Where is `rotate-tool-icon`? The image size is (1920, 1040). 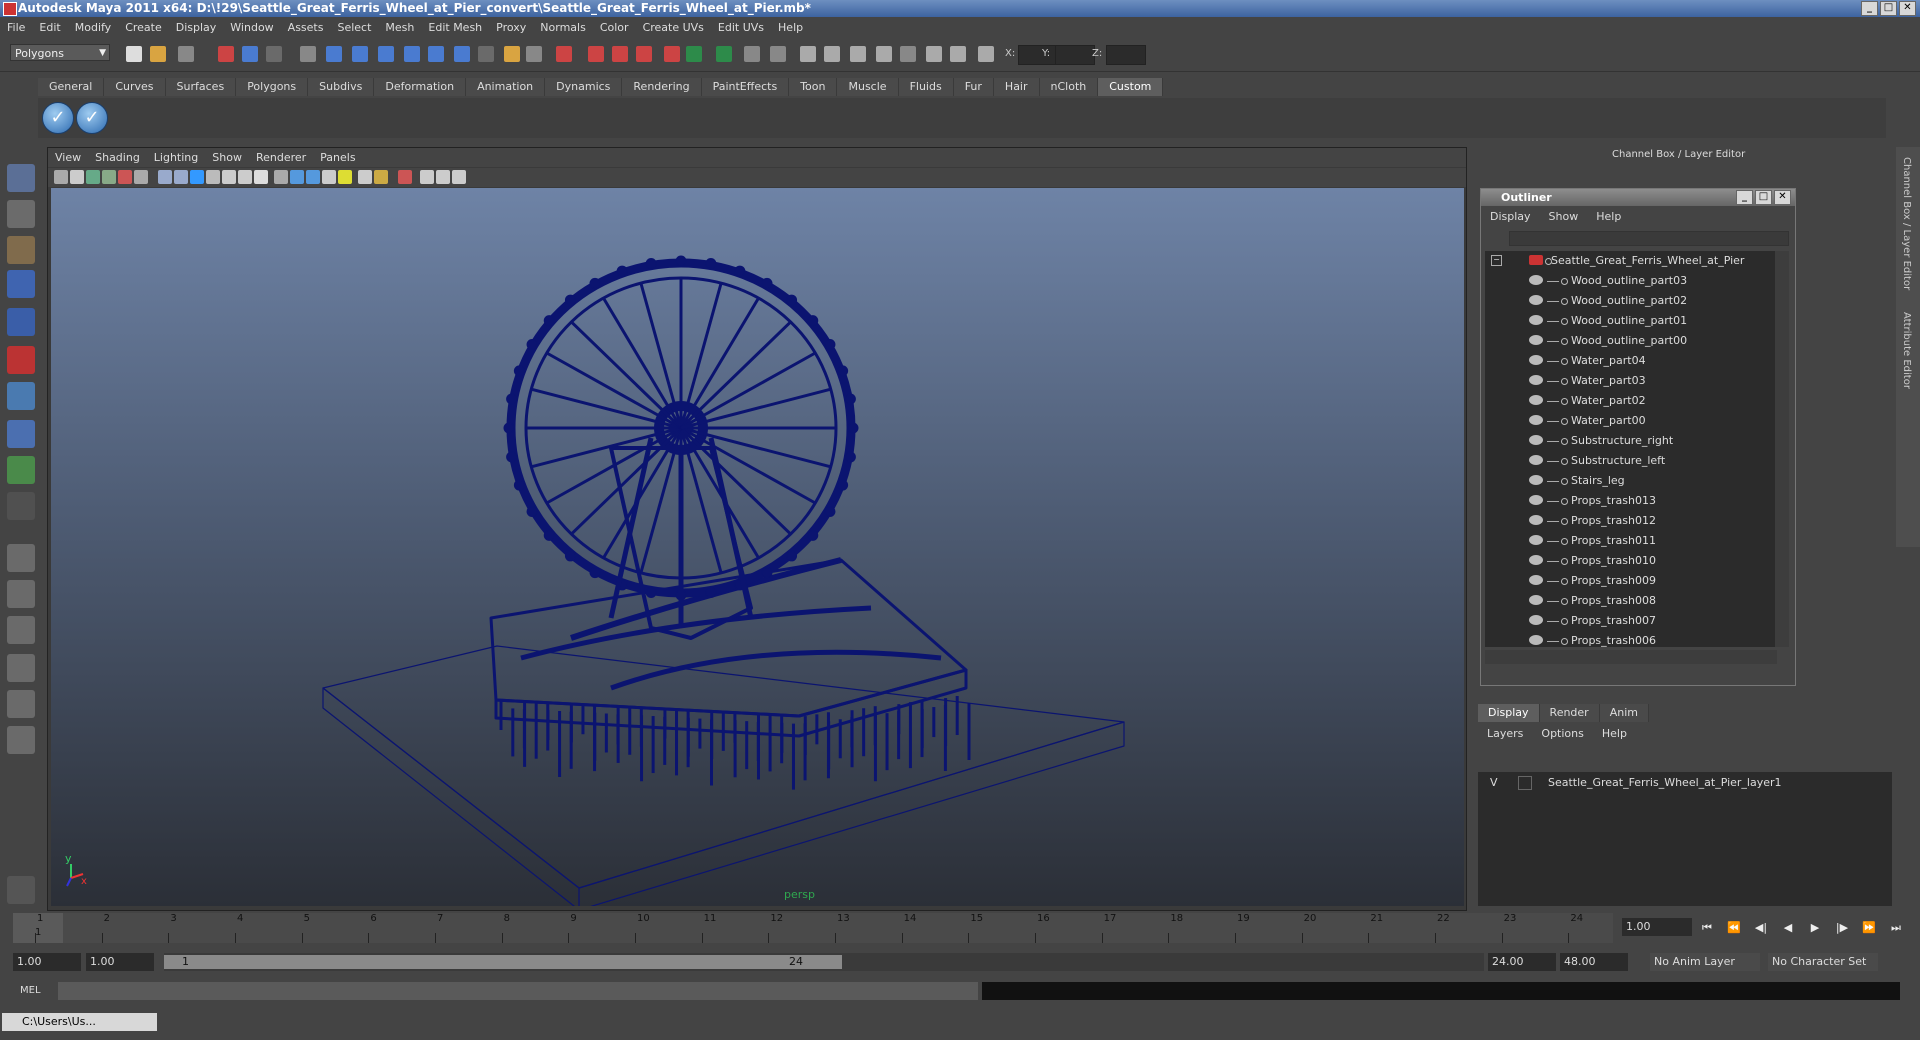
rotate-tool-icon is located at coordinates (21, 322).